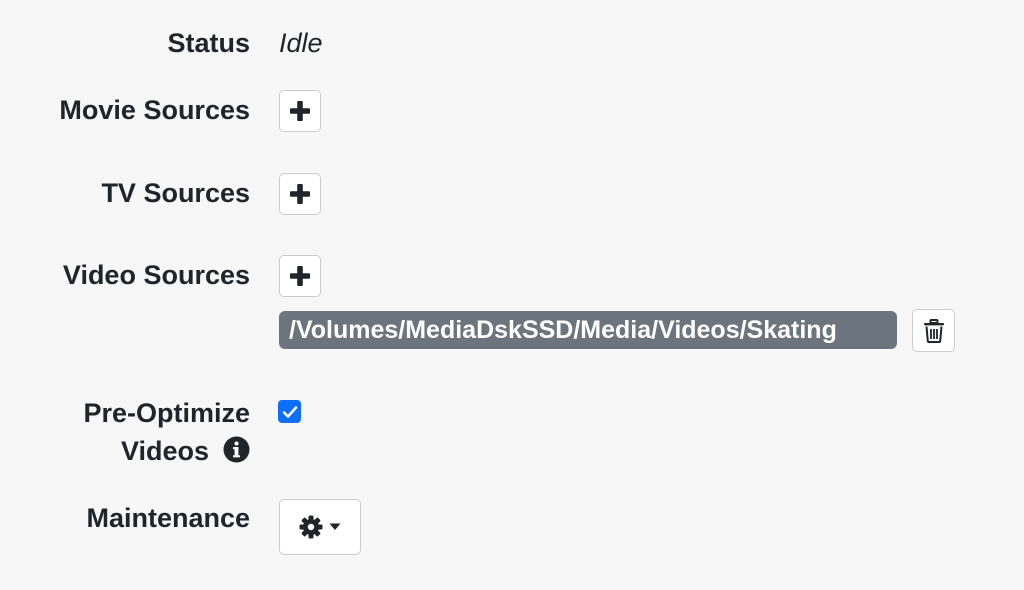 The image size is (1024, 590). What do you see at coordinates (166, 413) in the screenshot?
I see `pre-optimize-label-line1: Pre-Optimize` at bounding box center [166, 413].